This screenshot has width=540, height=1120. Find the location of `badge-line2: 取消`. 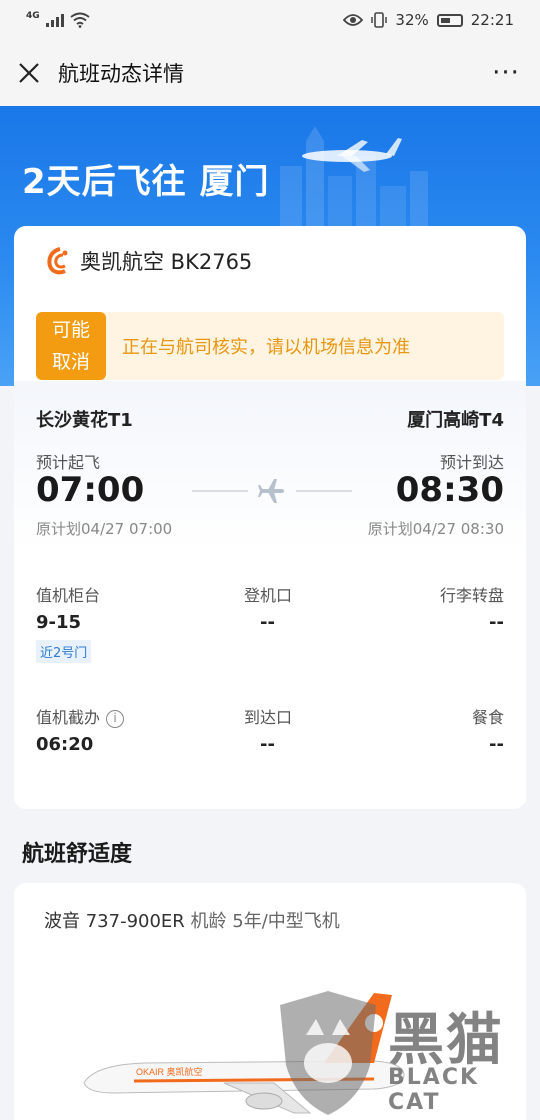

badge-line2: 取消 is located at coordinates (70, 362).